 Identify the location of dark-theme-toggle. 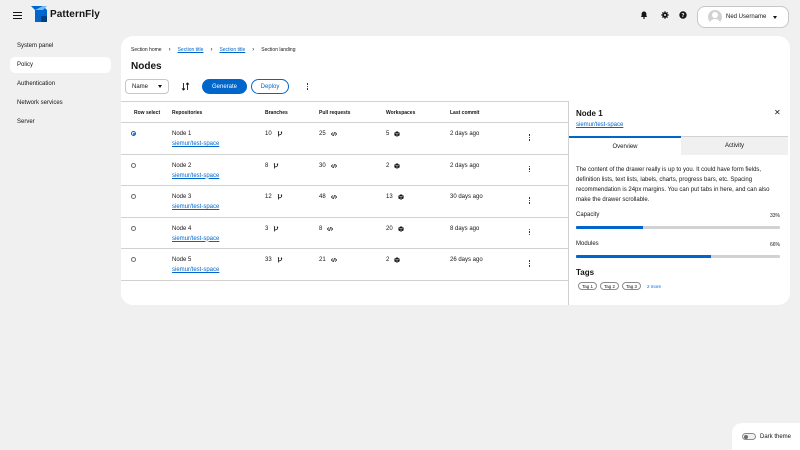
(749, 436).